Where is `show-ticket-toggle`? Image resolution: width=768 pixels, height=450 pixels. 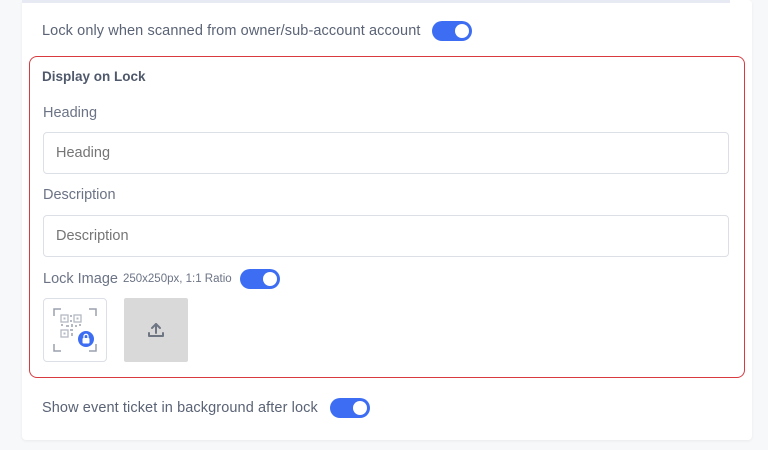
show-ticket-toggle is located at coordinates (349, 408).